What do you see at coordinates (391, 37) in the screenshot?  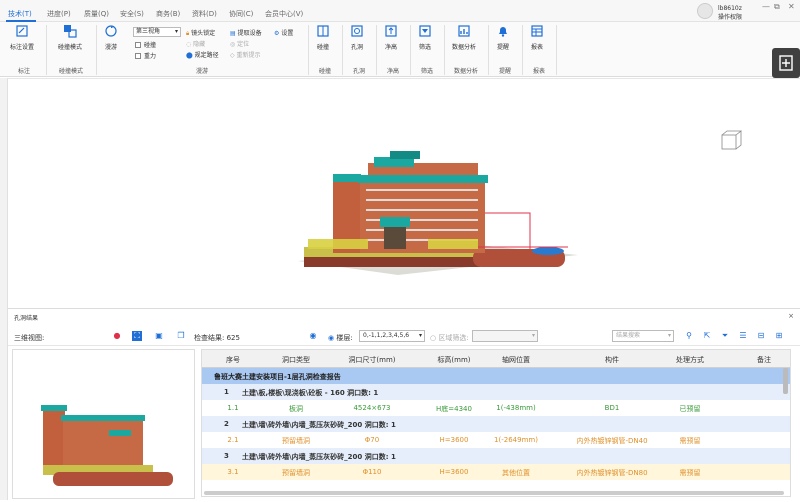 I see `clear-height-button: 净高` at bounding box center [391, 37].